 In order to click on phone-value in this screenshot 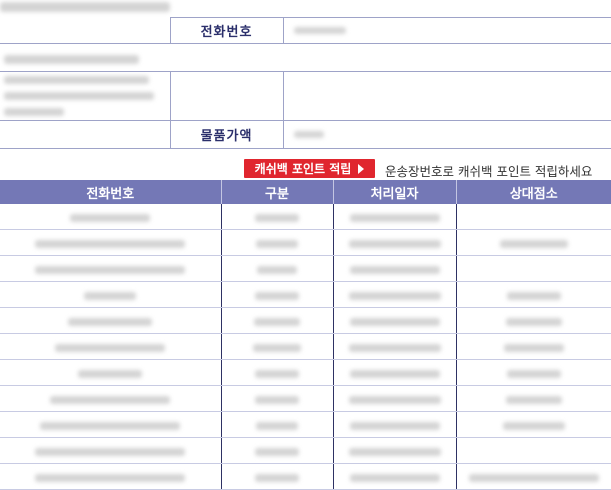, I will do `click(447, 30)`.